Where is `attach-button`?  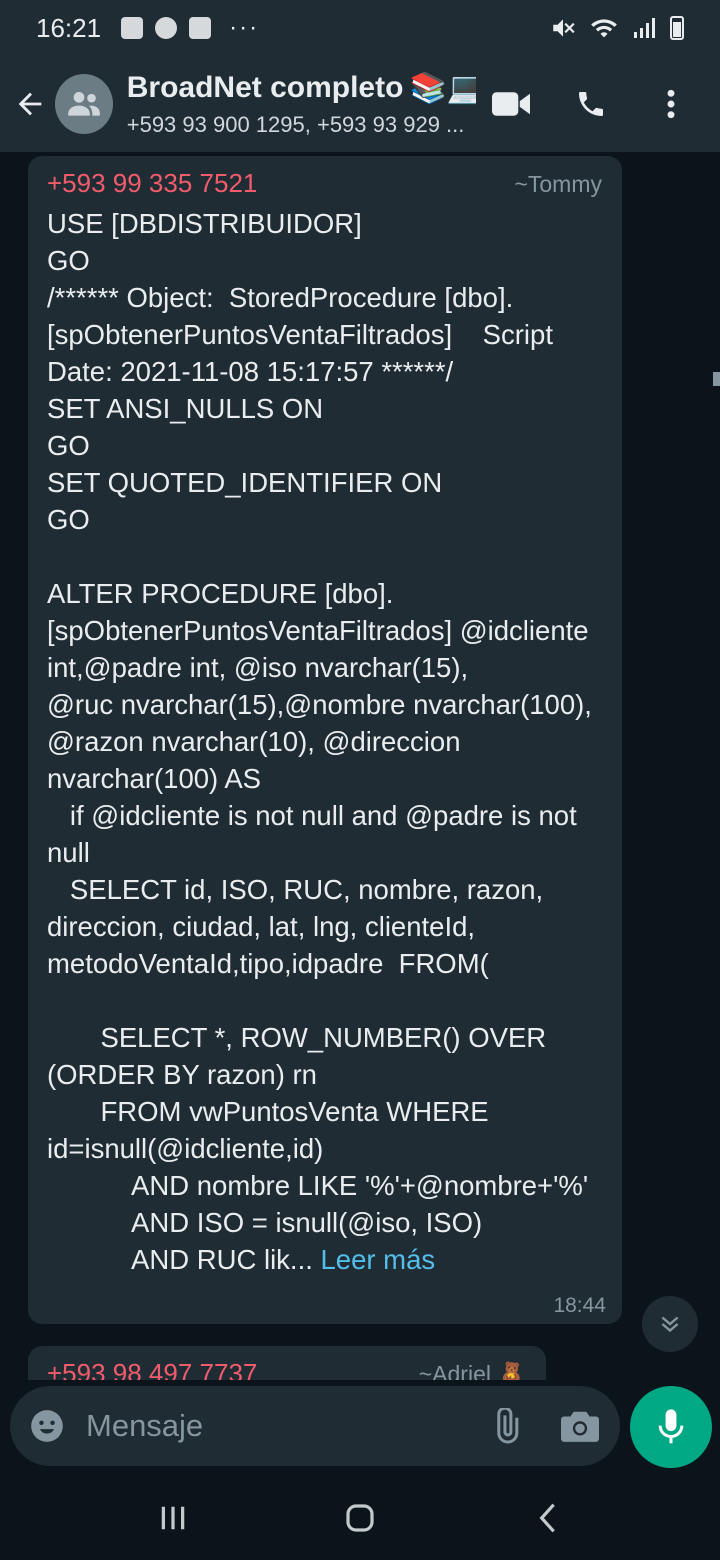
attach-button is located at coordinates (506, 1426).